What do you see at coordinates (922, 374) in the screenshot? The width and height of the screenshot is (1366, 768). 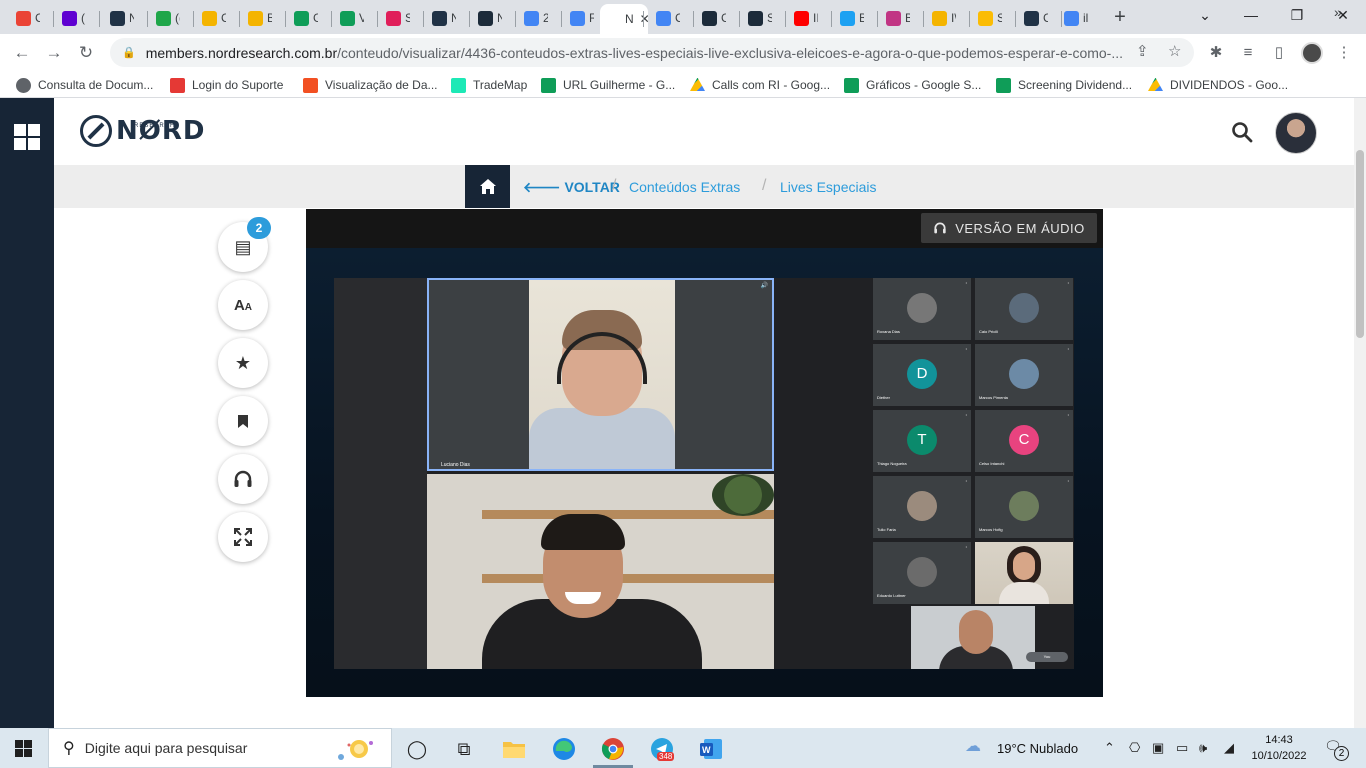 I see `participant-avatar: D` at bounding box center [922, 374].